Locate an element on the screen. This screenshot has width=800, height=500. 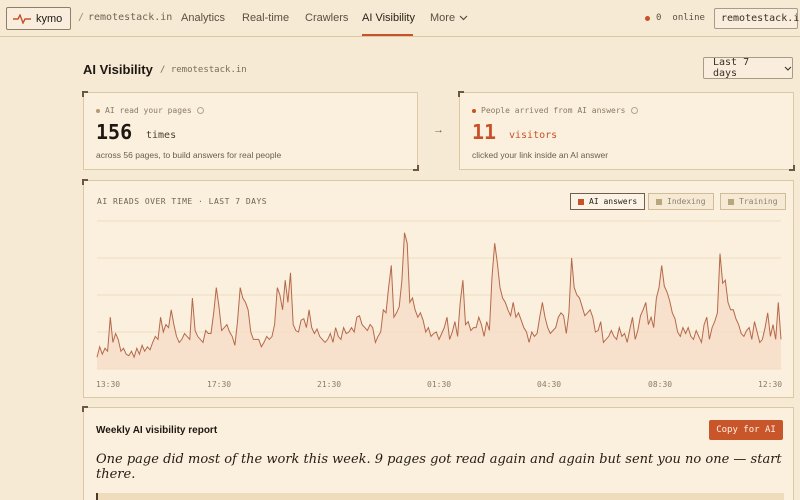
logo: kymo is located at coordinates (38, 18).